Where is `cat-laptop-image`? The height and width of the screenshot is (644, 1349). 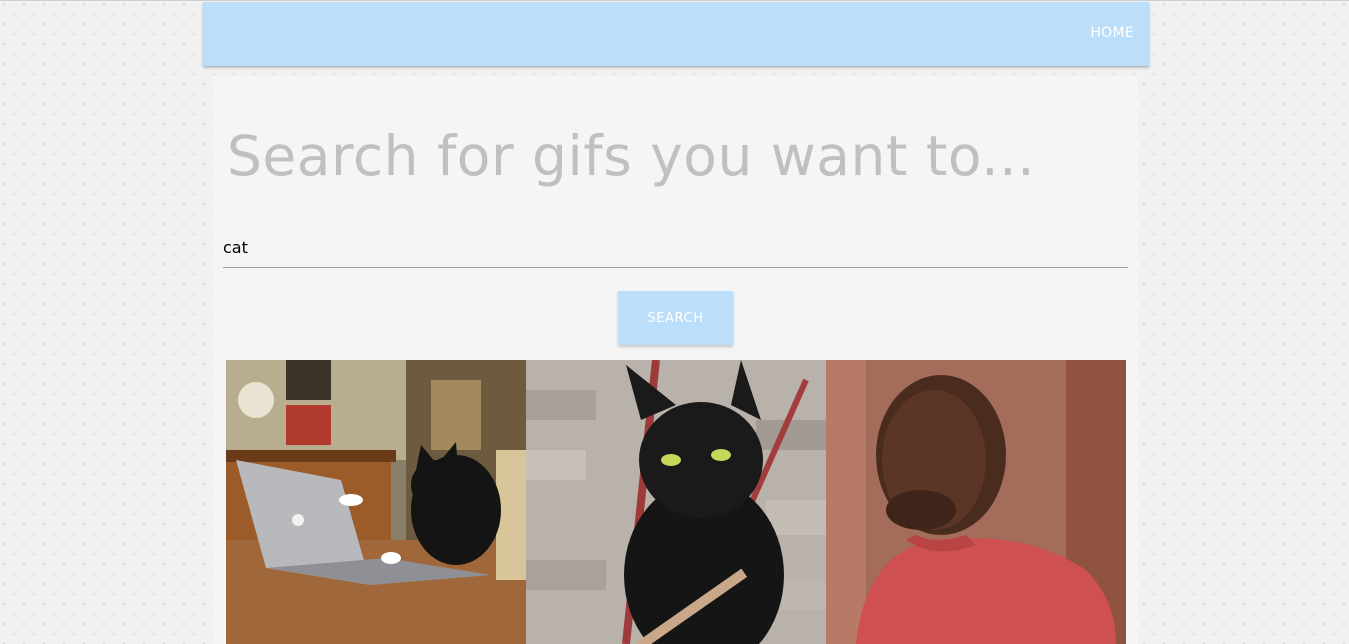
cat-laptop-image is located at coordinates (376, 502).